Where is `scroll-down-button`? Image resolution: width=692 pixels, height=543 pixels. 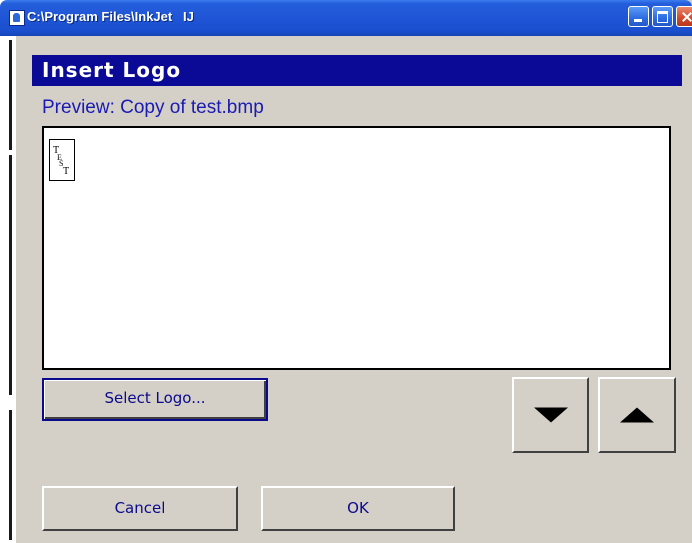 scroll-down-button is located at coordinates (550, 415).